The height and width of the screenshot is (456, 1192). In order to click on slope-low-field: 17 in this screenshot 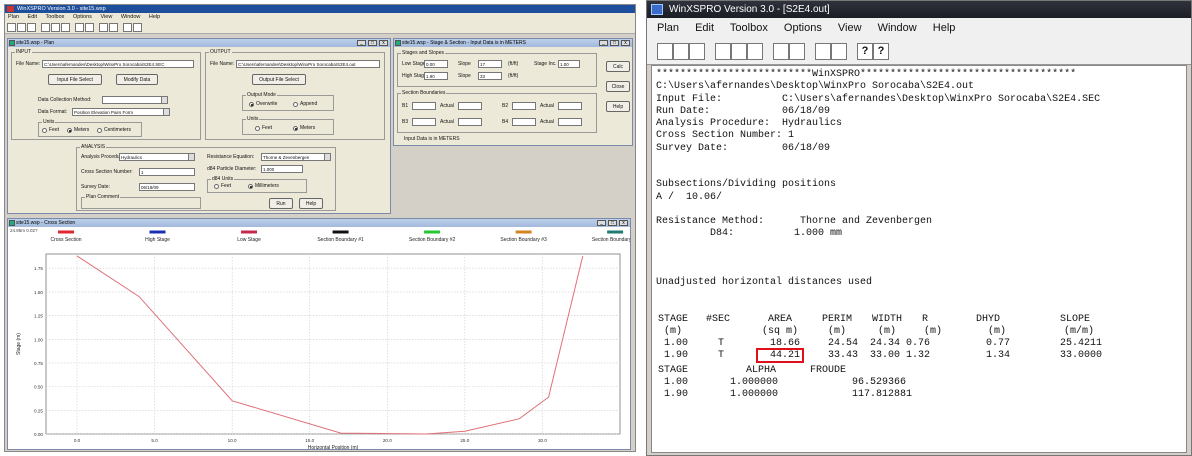, I will do `click(490, 64)`.